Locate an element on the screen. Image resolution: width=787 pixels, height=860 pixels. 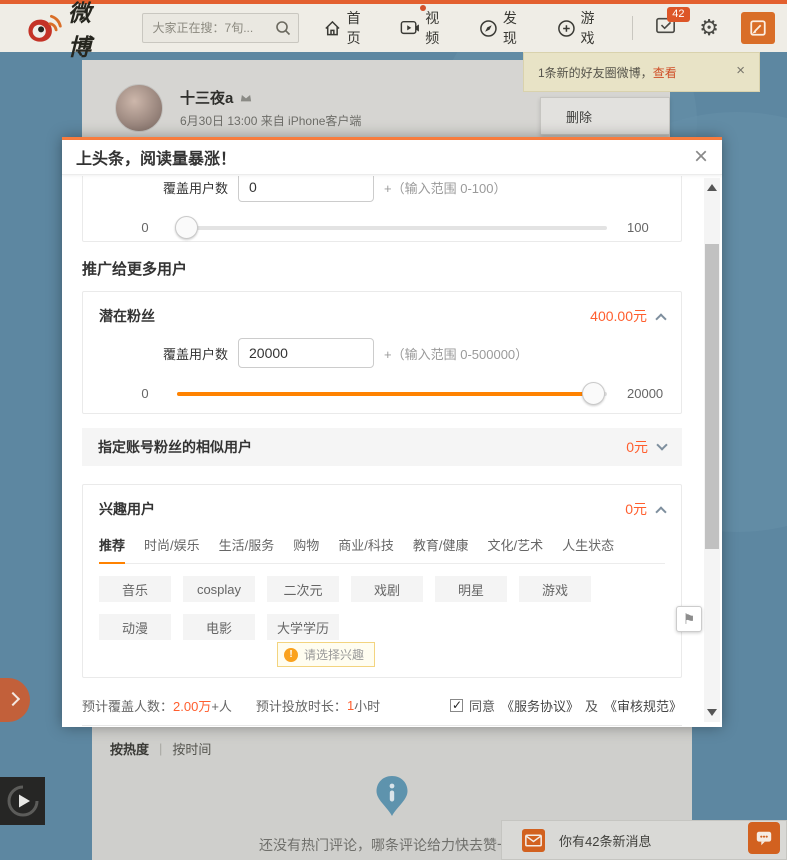
music-player-button is located at coordinates (22, 801).